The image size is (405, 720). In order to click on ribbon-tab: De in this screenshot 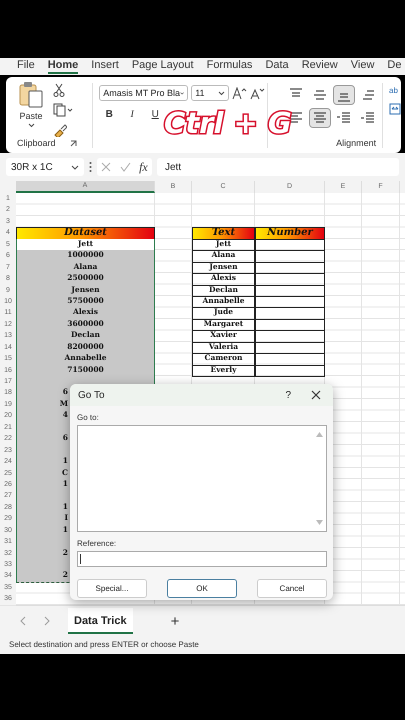, I will do `click(394, 66)`.